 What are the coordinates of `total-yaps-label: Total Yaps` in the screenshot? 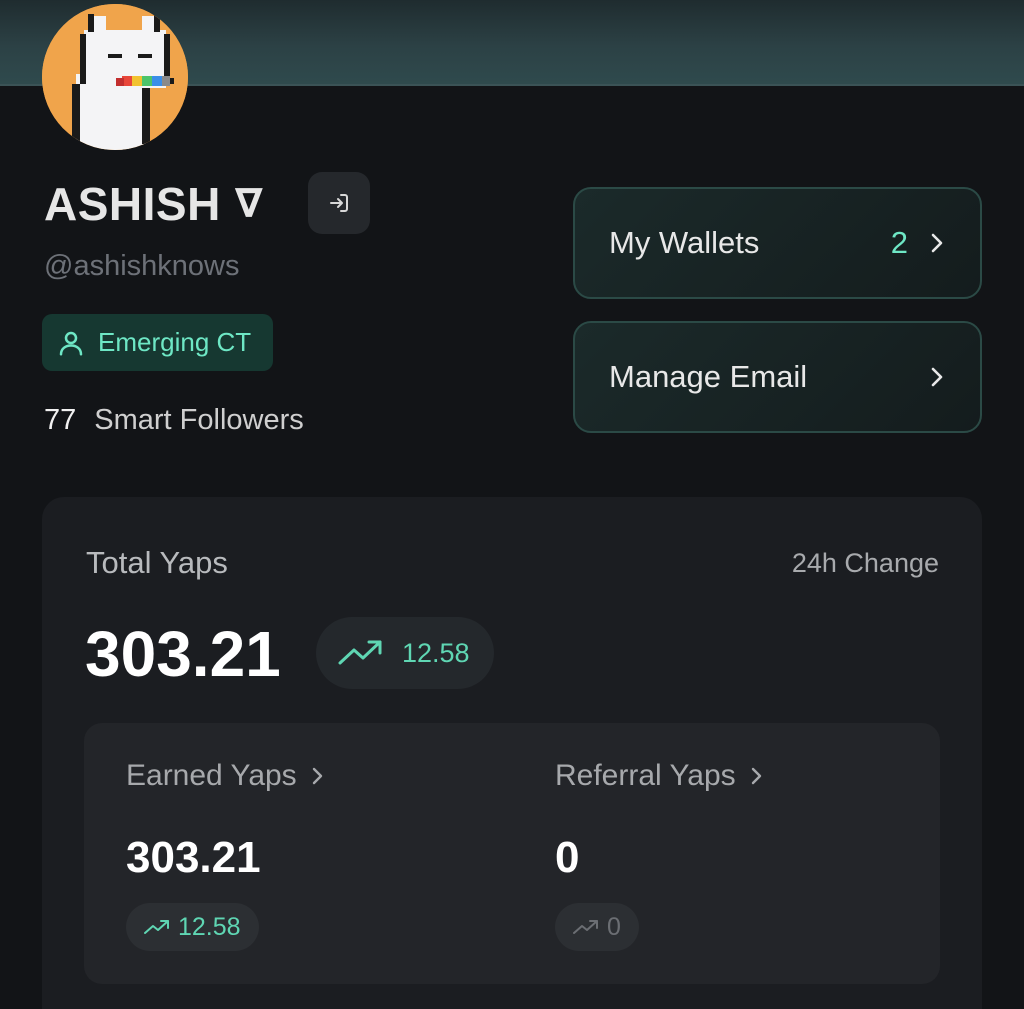 It's located at (157, 562).